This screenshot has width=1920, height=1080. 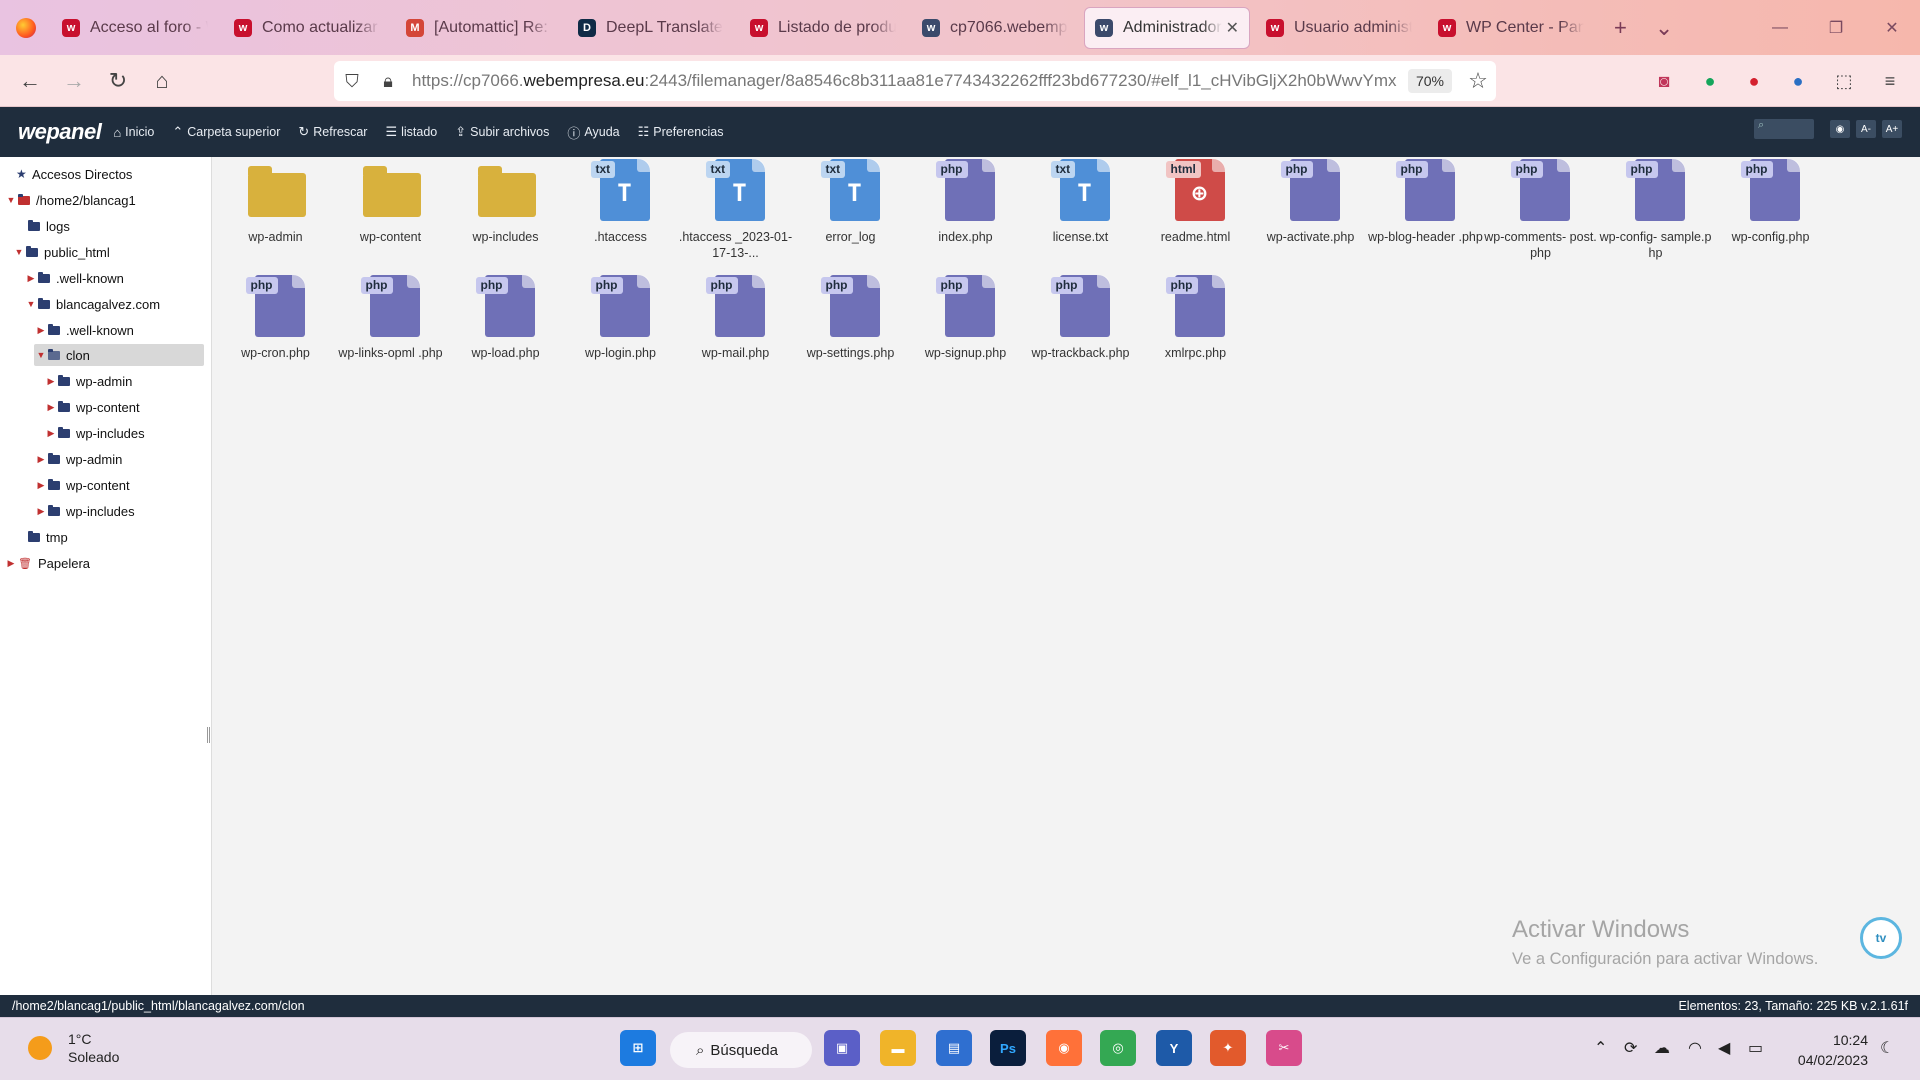 What do you see at coordinates (388, 81) in the screenshot?
I see `lock-icon: 🔒︎` at bounding box center [388, 81].